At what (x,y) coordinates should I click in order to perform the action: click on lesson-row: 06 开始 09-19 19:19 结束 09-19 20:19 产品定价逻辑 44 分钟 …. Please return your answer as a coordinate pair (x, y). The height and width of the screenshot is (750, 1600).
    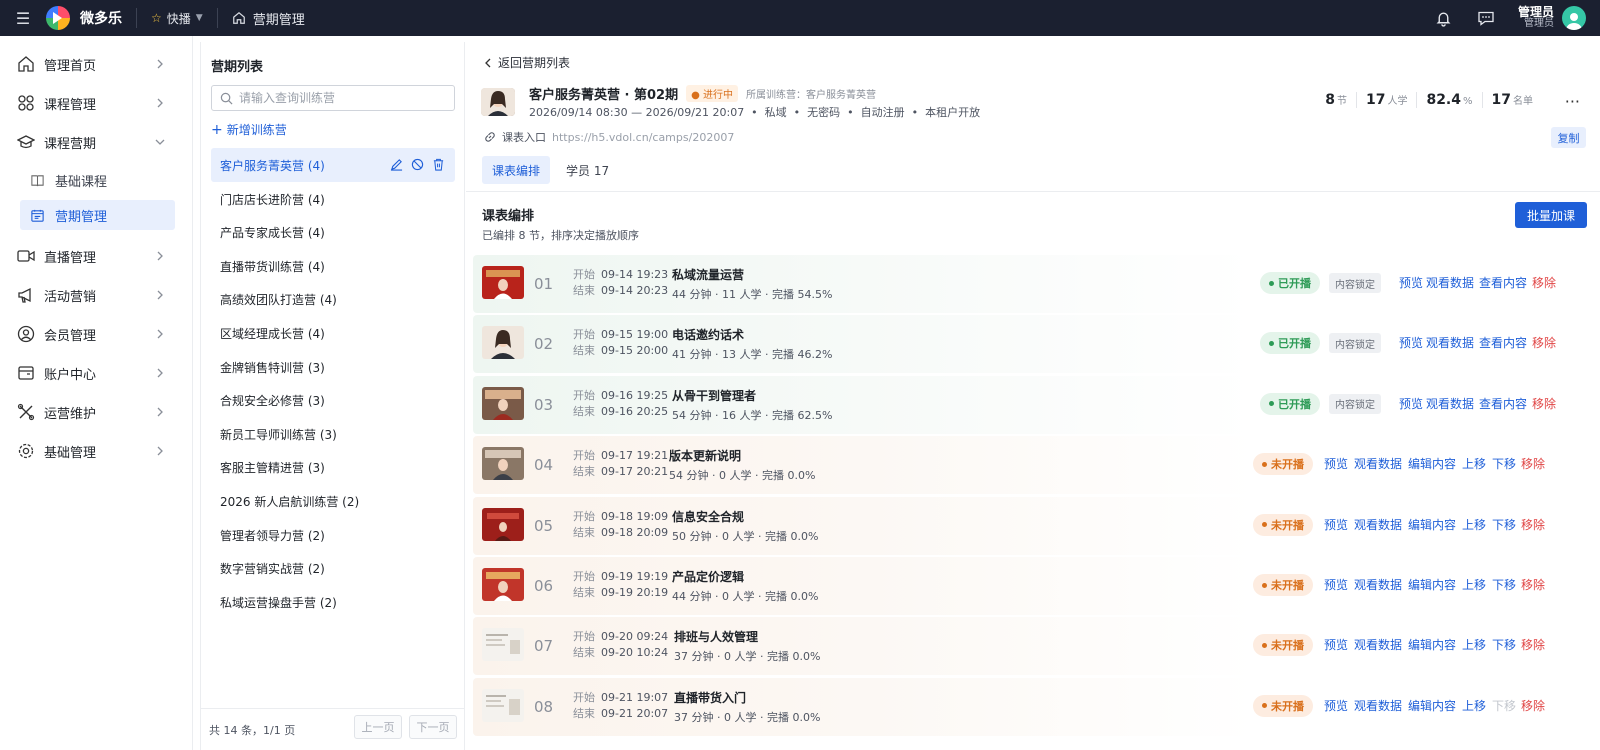
    Looking at the image, I should click on (1032, 586).